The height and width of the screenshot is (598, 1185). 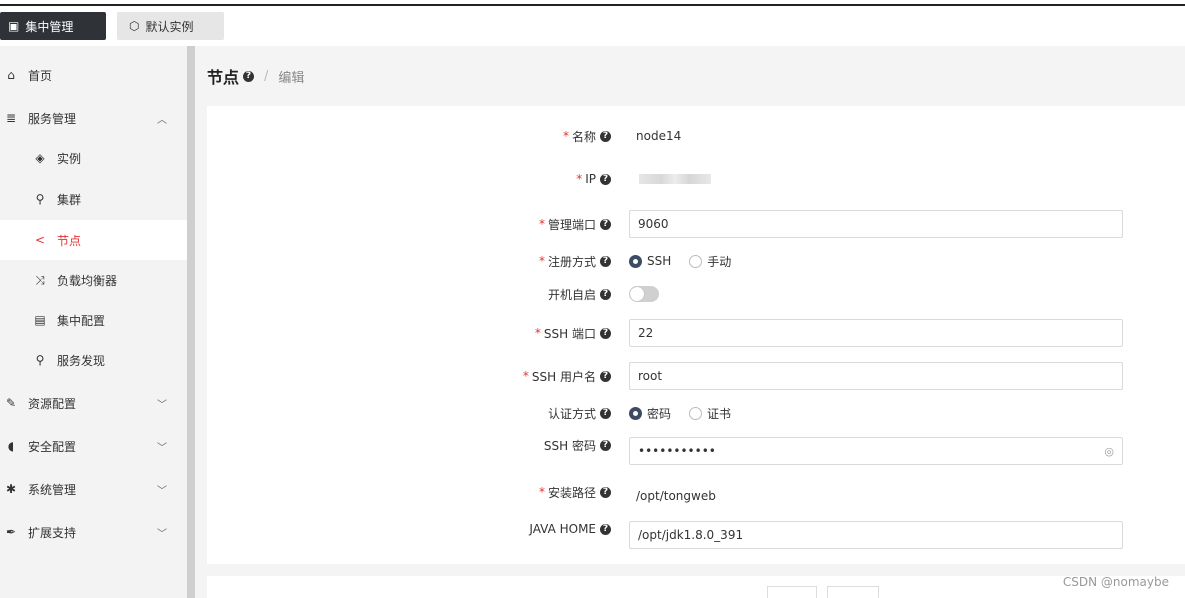 I want to click on sidebar-item-resource-config: ✎ 资源配置 ﹀, so click(x=93, y=403).